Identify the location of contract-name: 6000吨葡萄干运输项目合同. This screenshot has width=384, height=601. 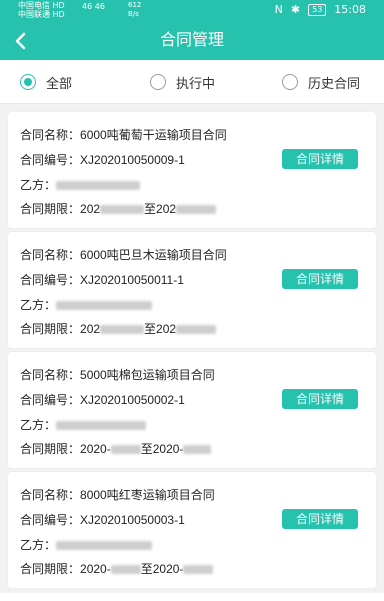
(153, 135).